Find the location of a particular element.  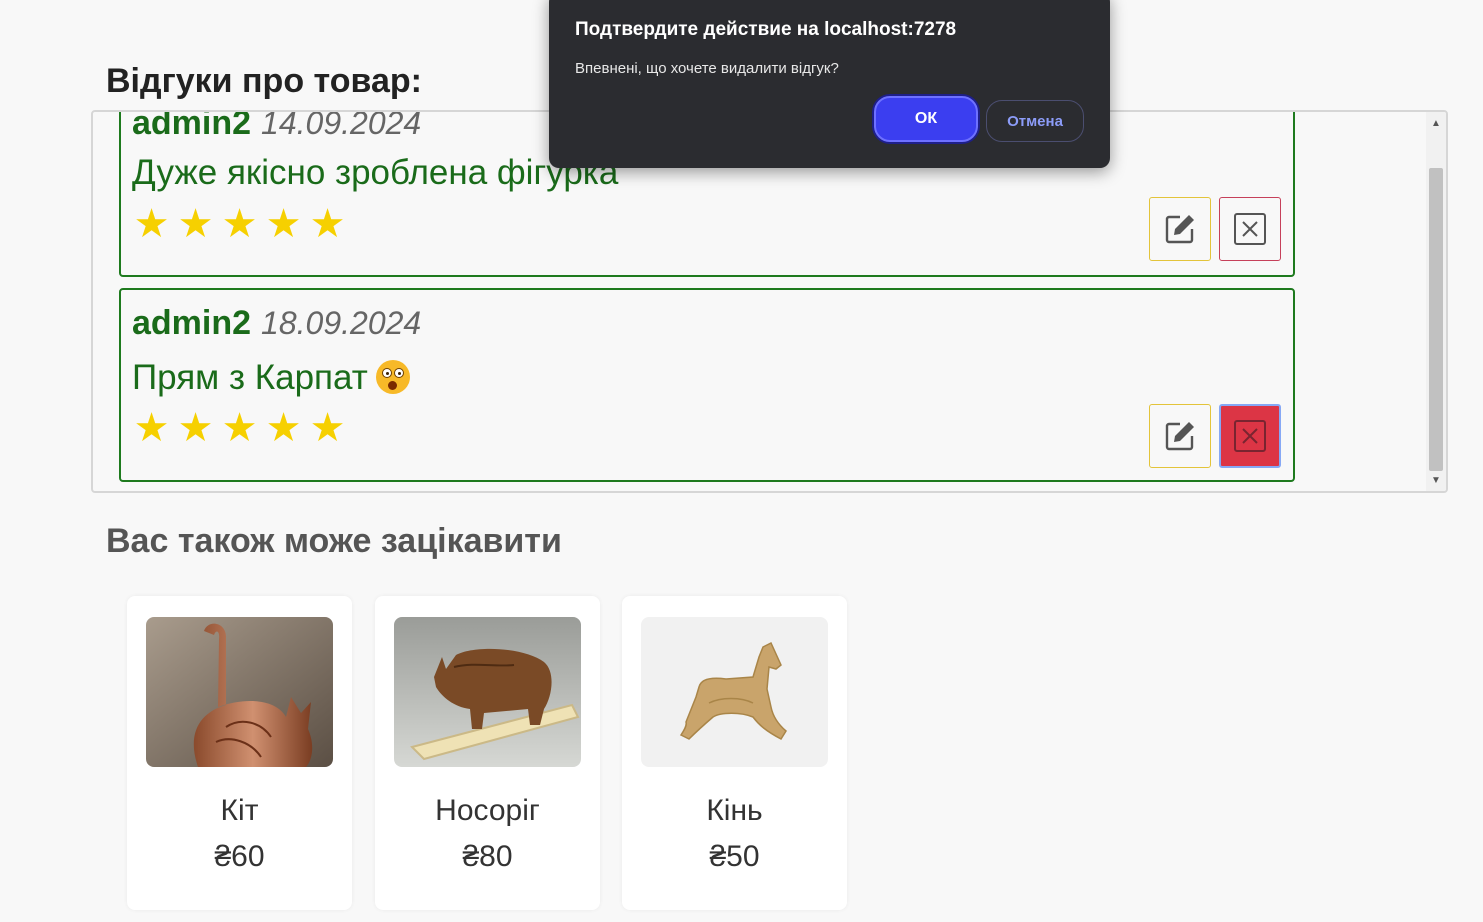

review-text-line: Прям з Карпат is located at coordinates (271, 378).